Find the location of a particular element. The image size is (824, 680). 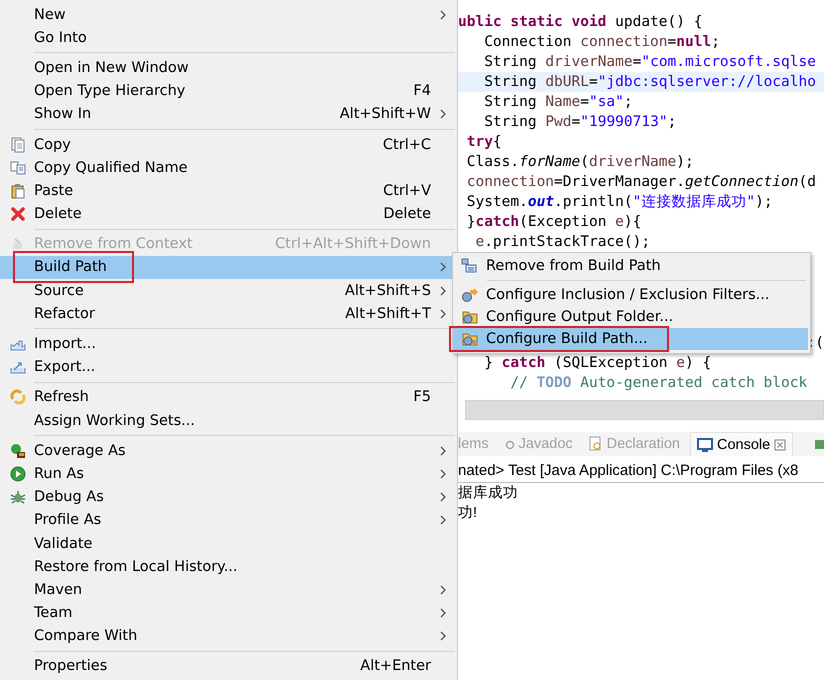

bug-icon is located at coordinates (18, 497).